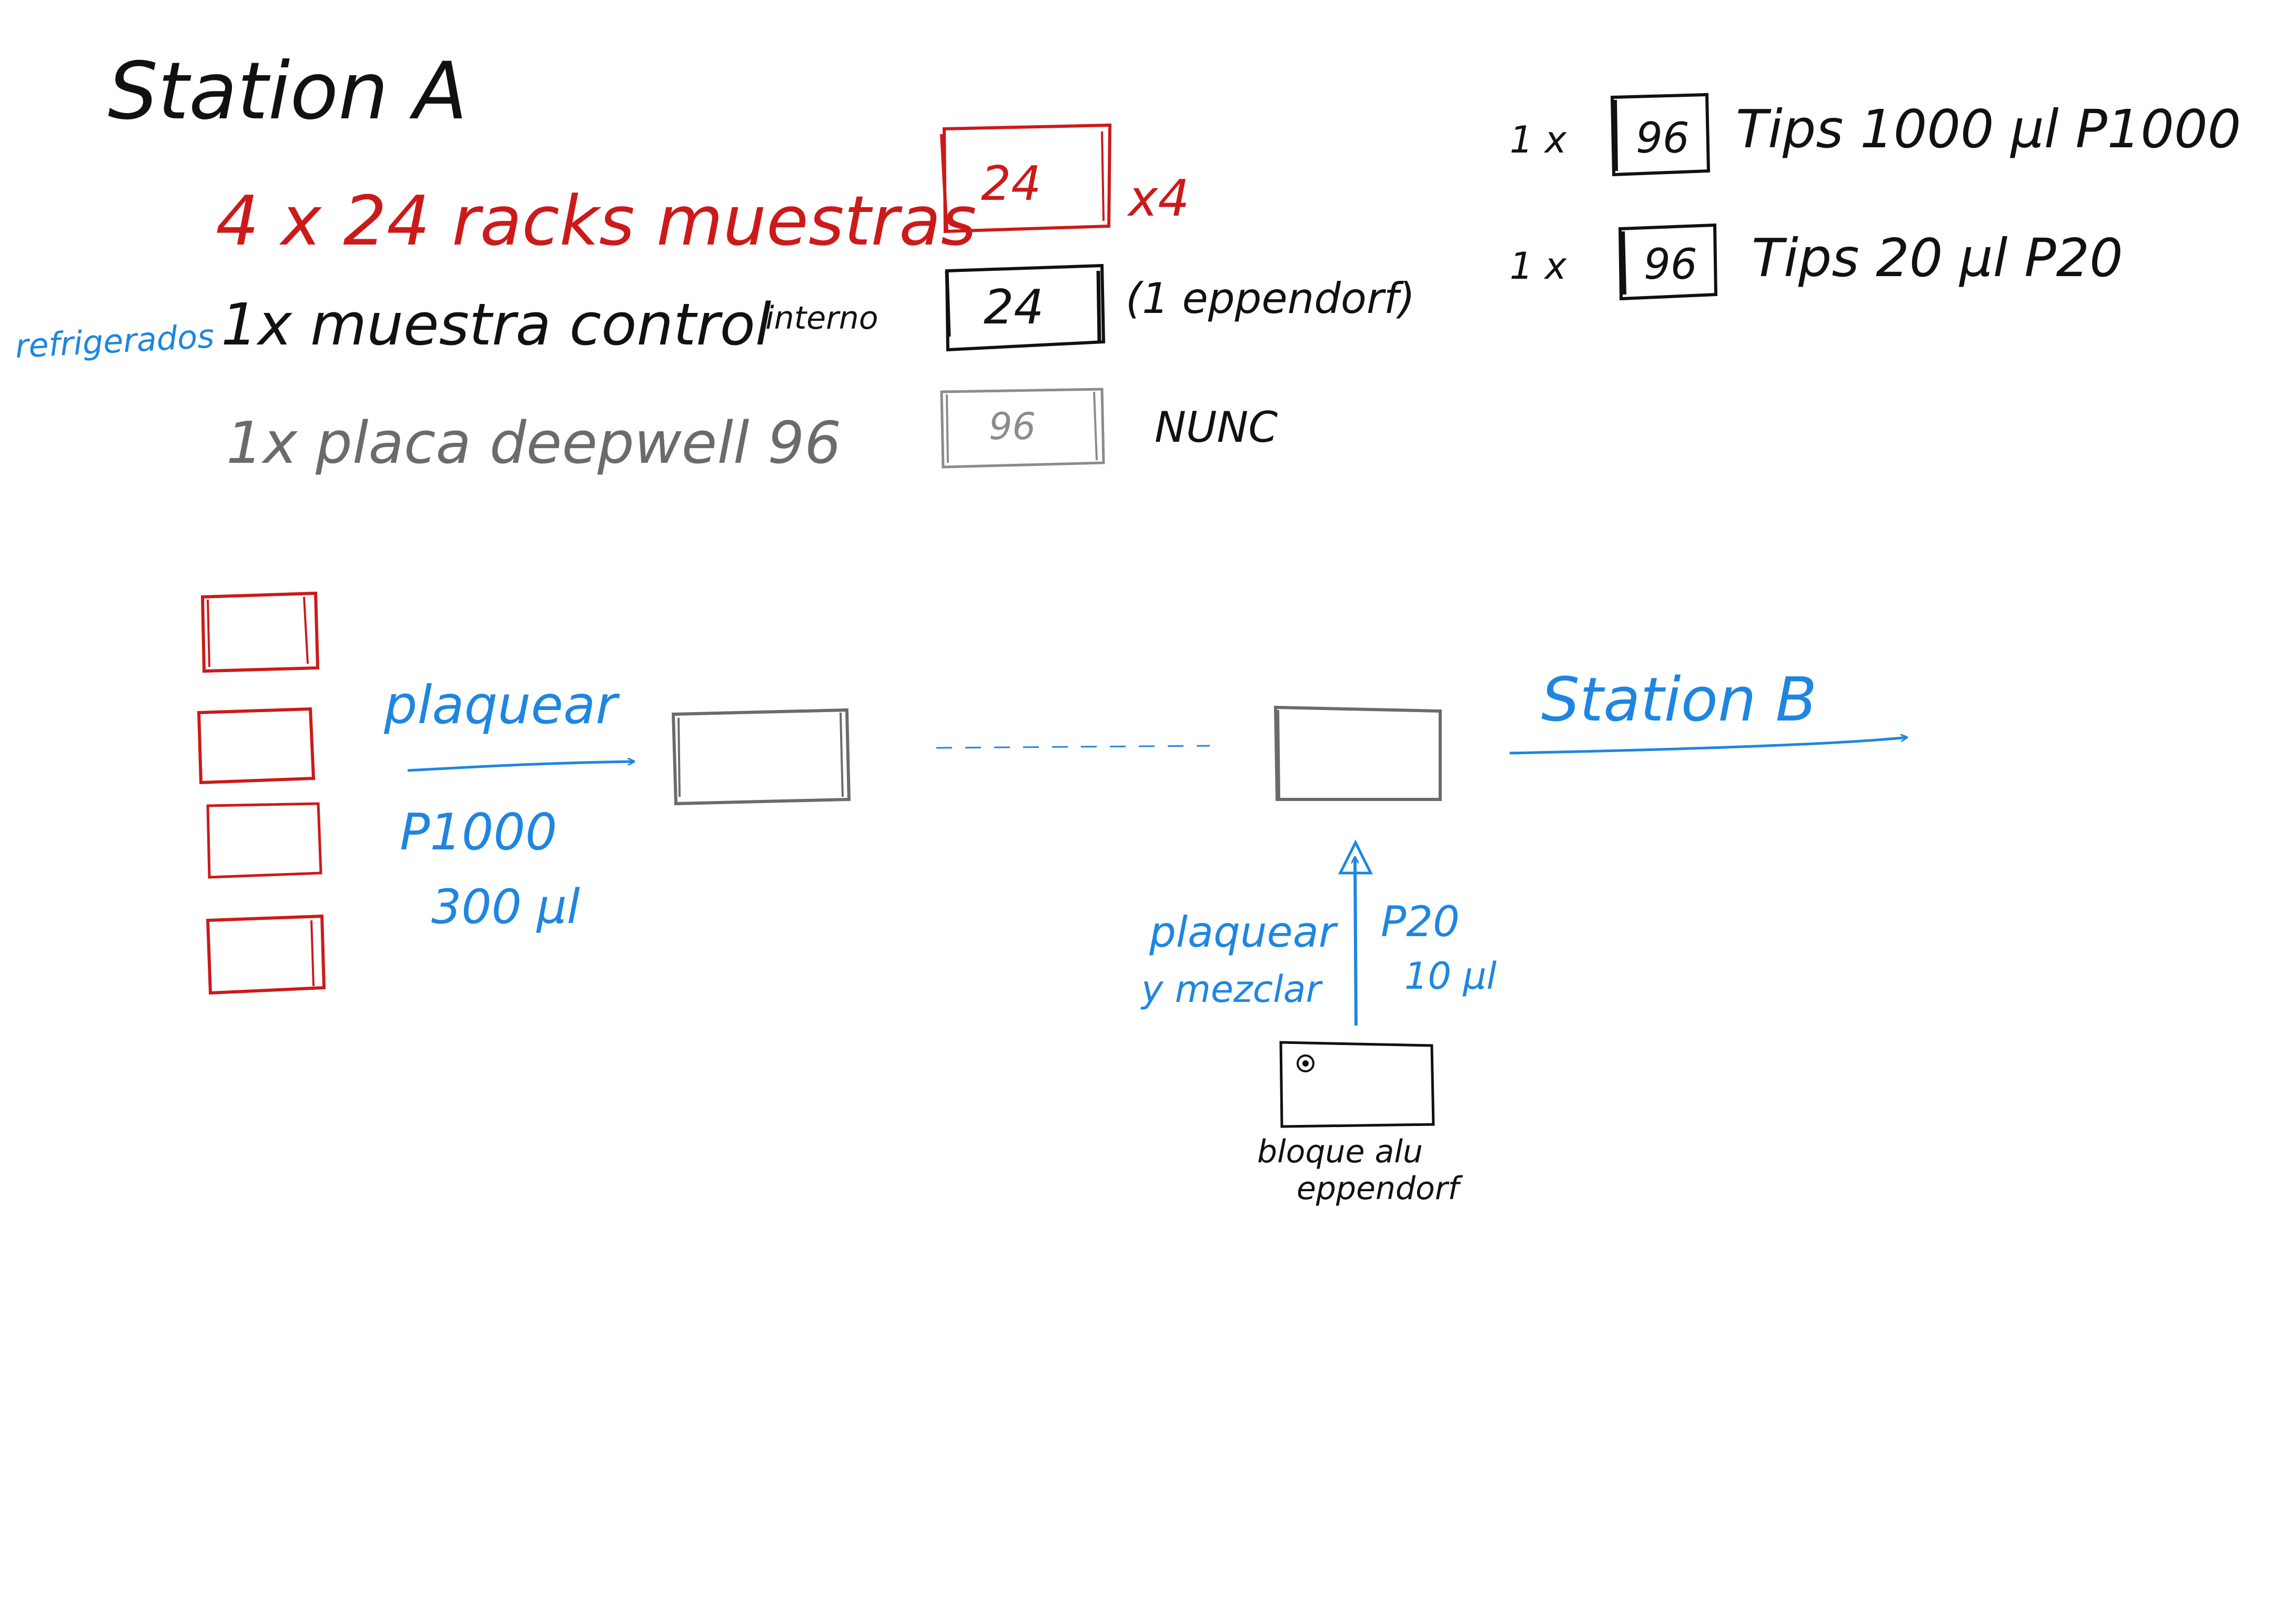  I want to click on alu-eppendorf-block, so click(1357, 1084).